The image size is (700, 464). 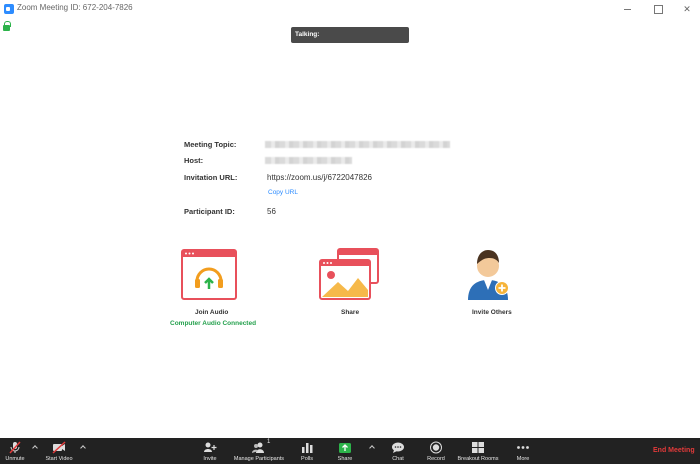 I want to click on audio-status-text: Computer Audio Connected, so click(x=213, y=323).